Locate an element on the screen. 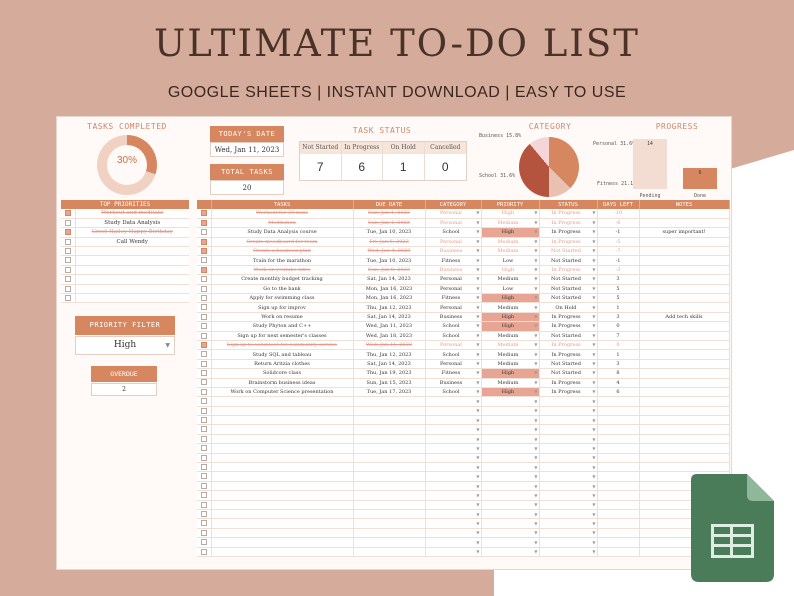  priority-text: Study Data Analysis is located at coordinates (131, 223).